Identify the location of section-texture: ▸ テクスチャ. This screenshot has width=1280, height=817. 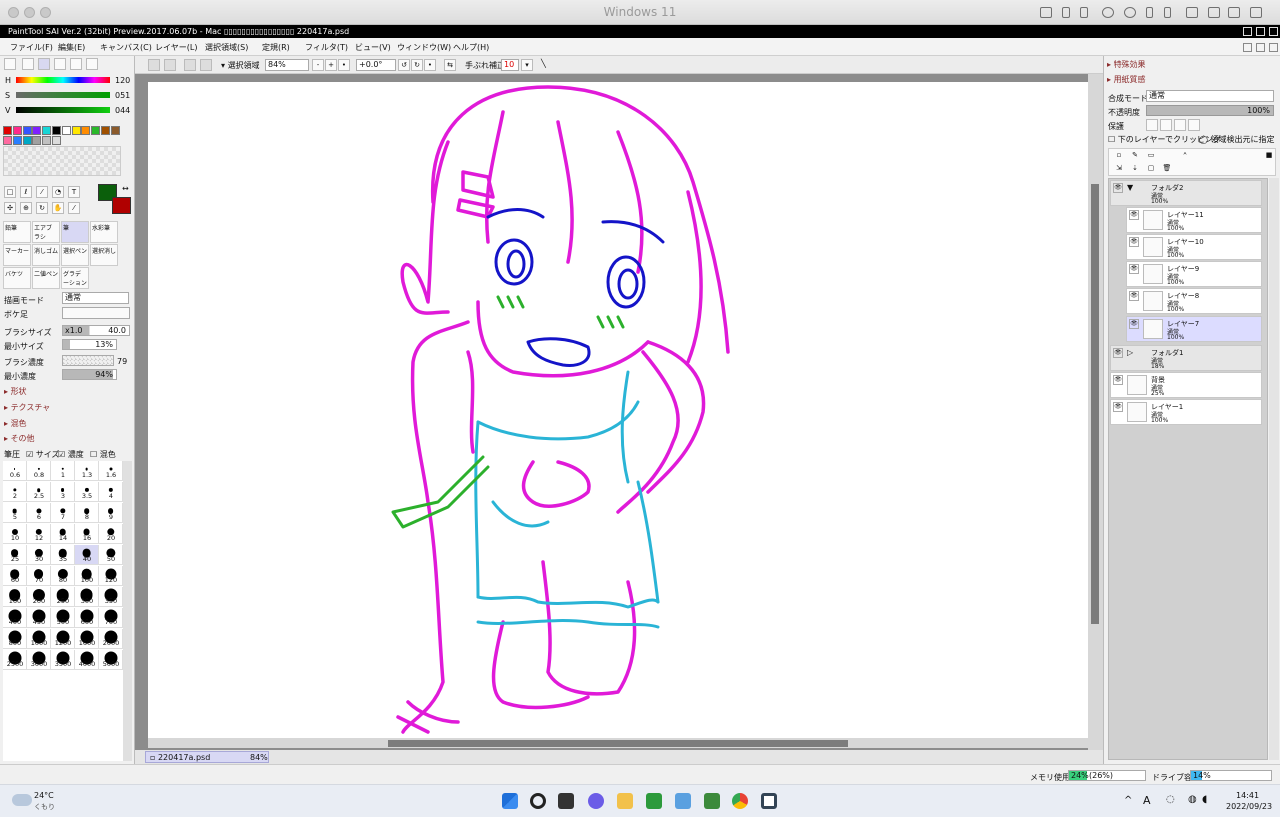
(27, 407).